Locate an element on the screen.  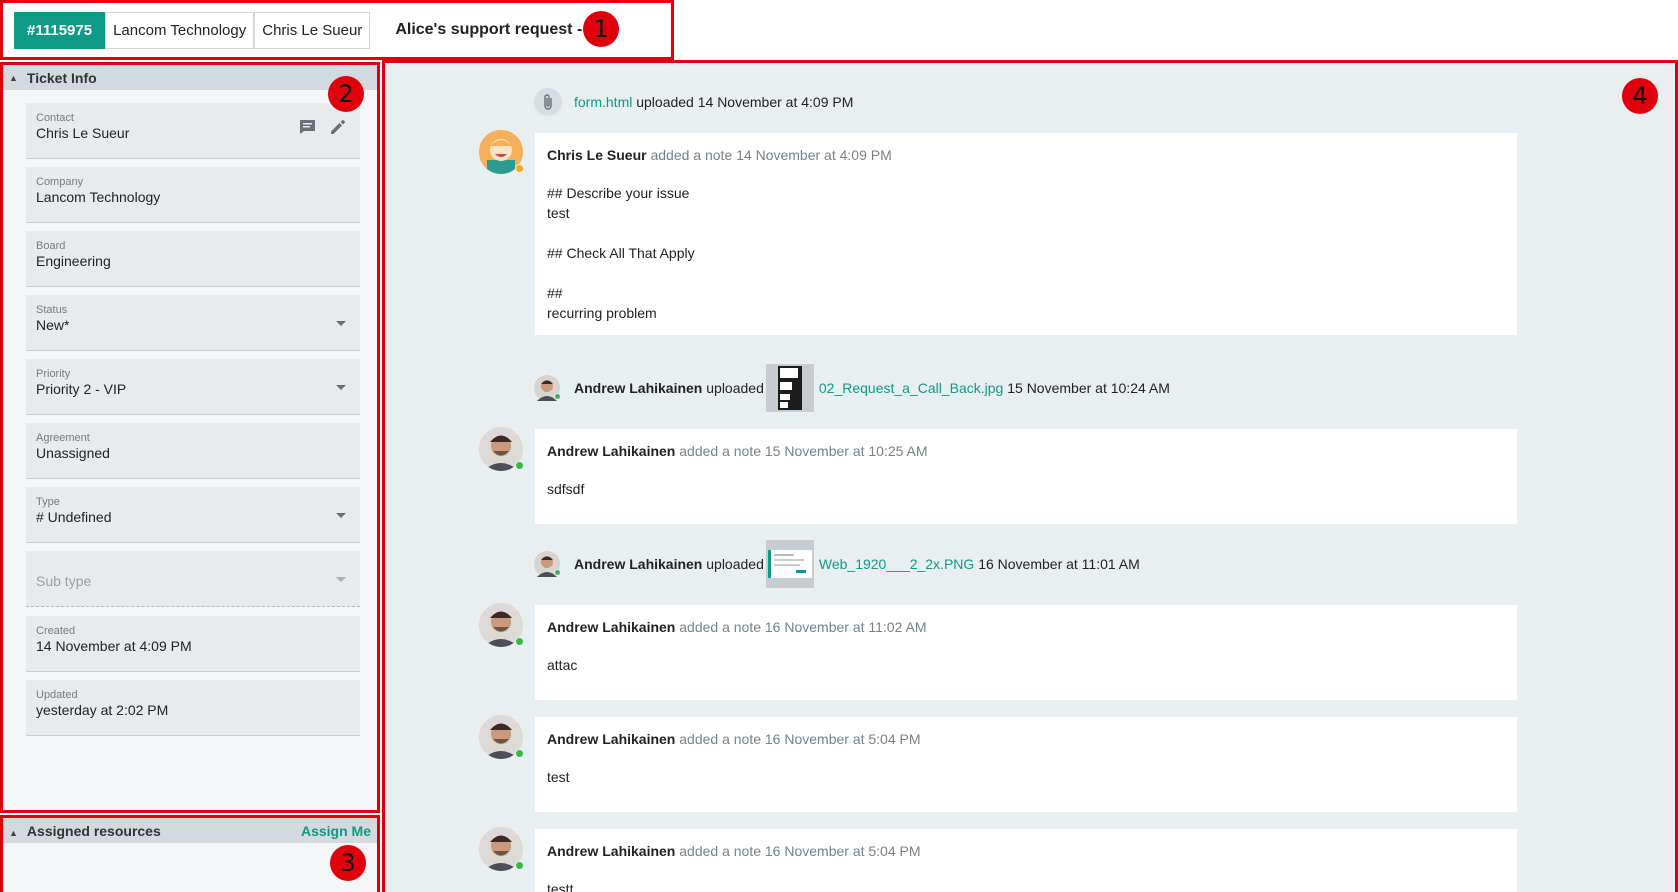
status-value: New* is located at coordinates (53, 325).